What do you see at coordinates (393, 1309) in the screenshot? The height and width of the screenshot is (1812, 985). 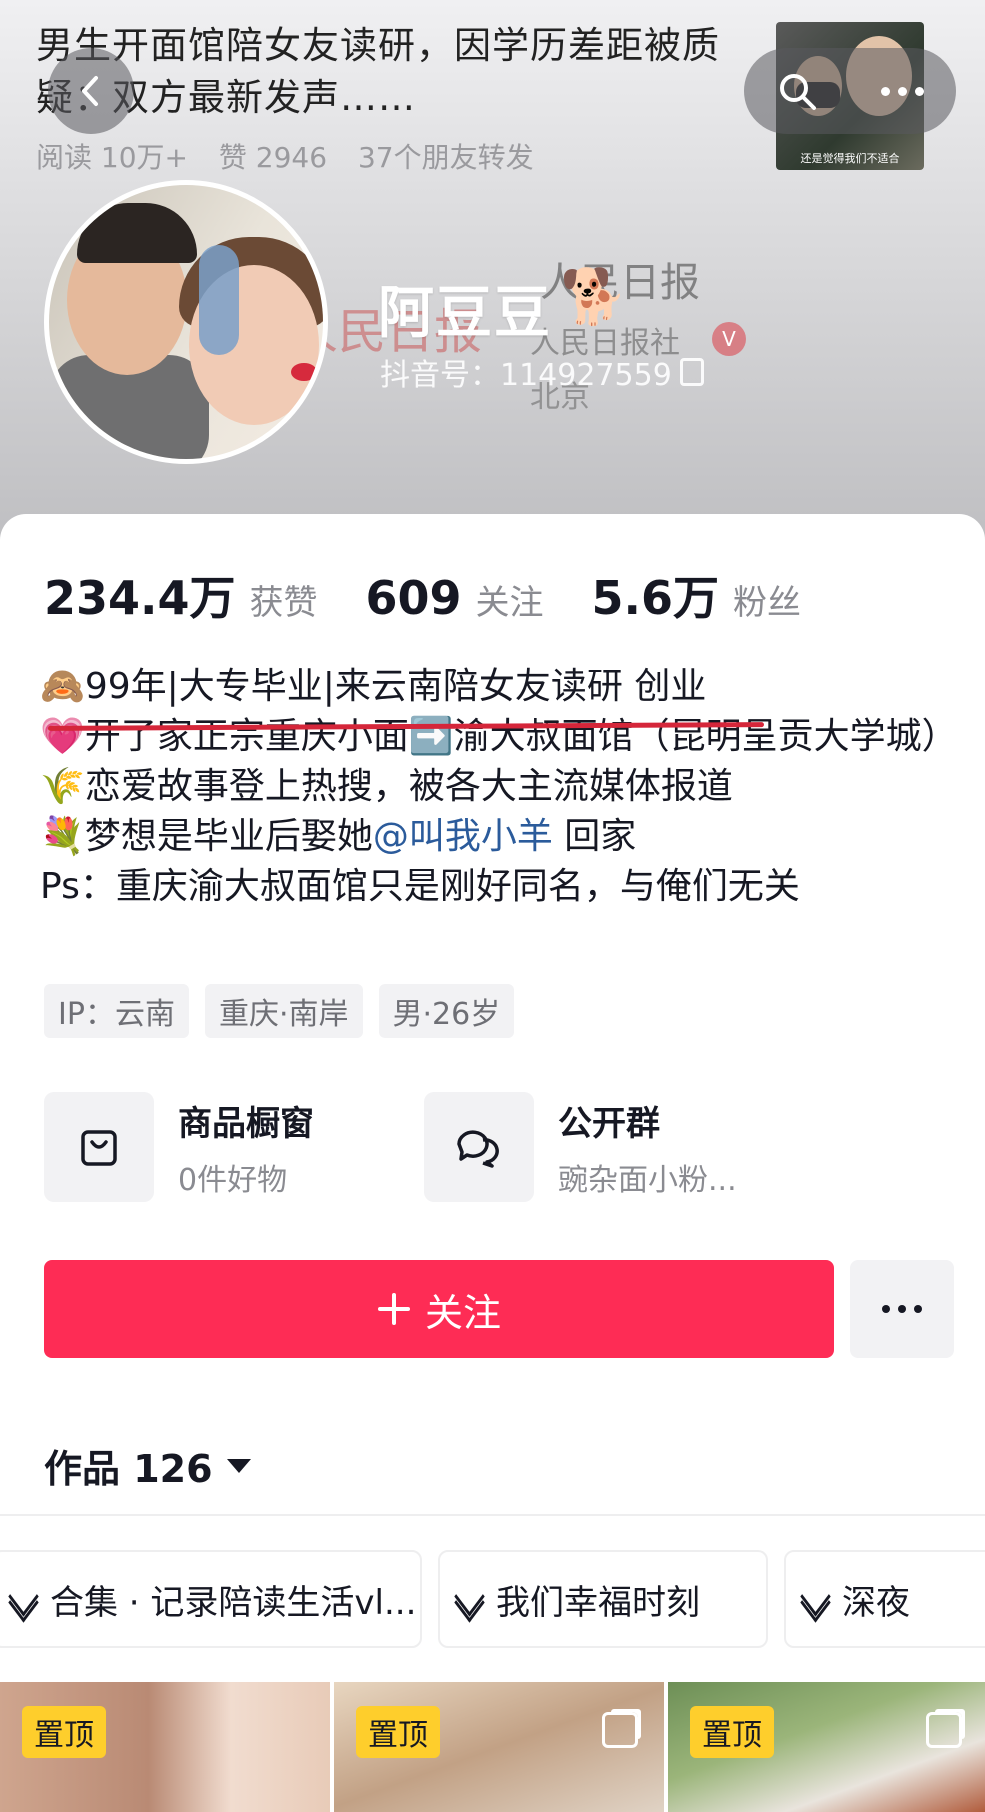 I see `plus-icon` at bounding box center [393, 1309].